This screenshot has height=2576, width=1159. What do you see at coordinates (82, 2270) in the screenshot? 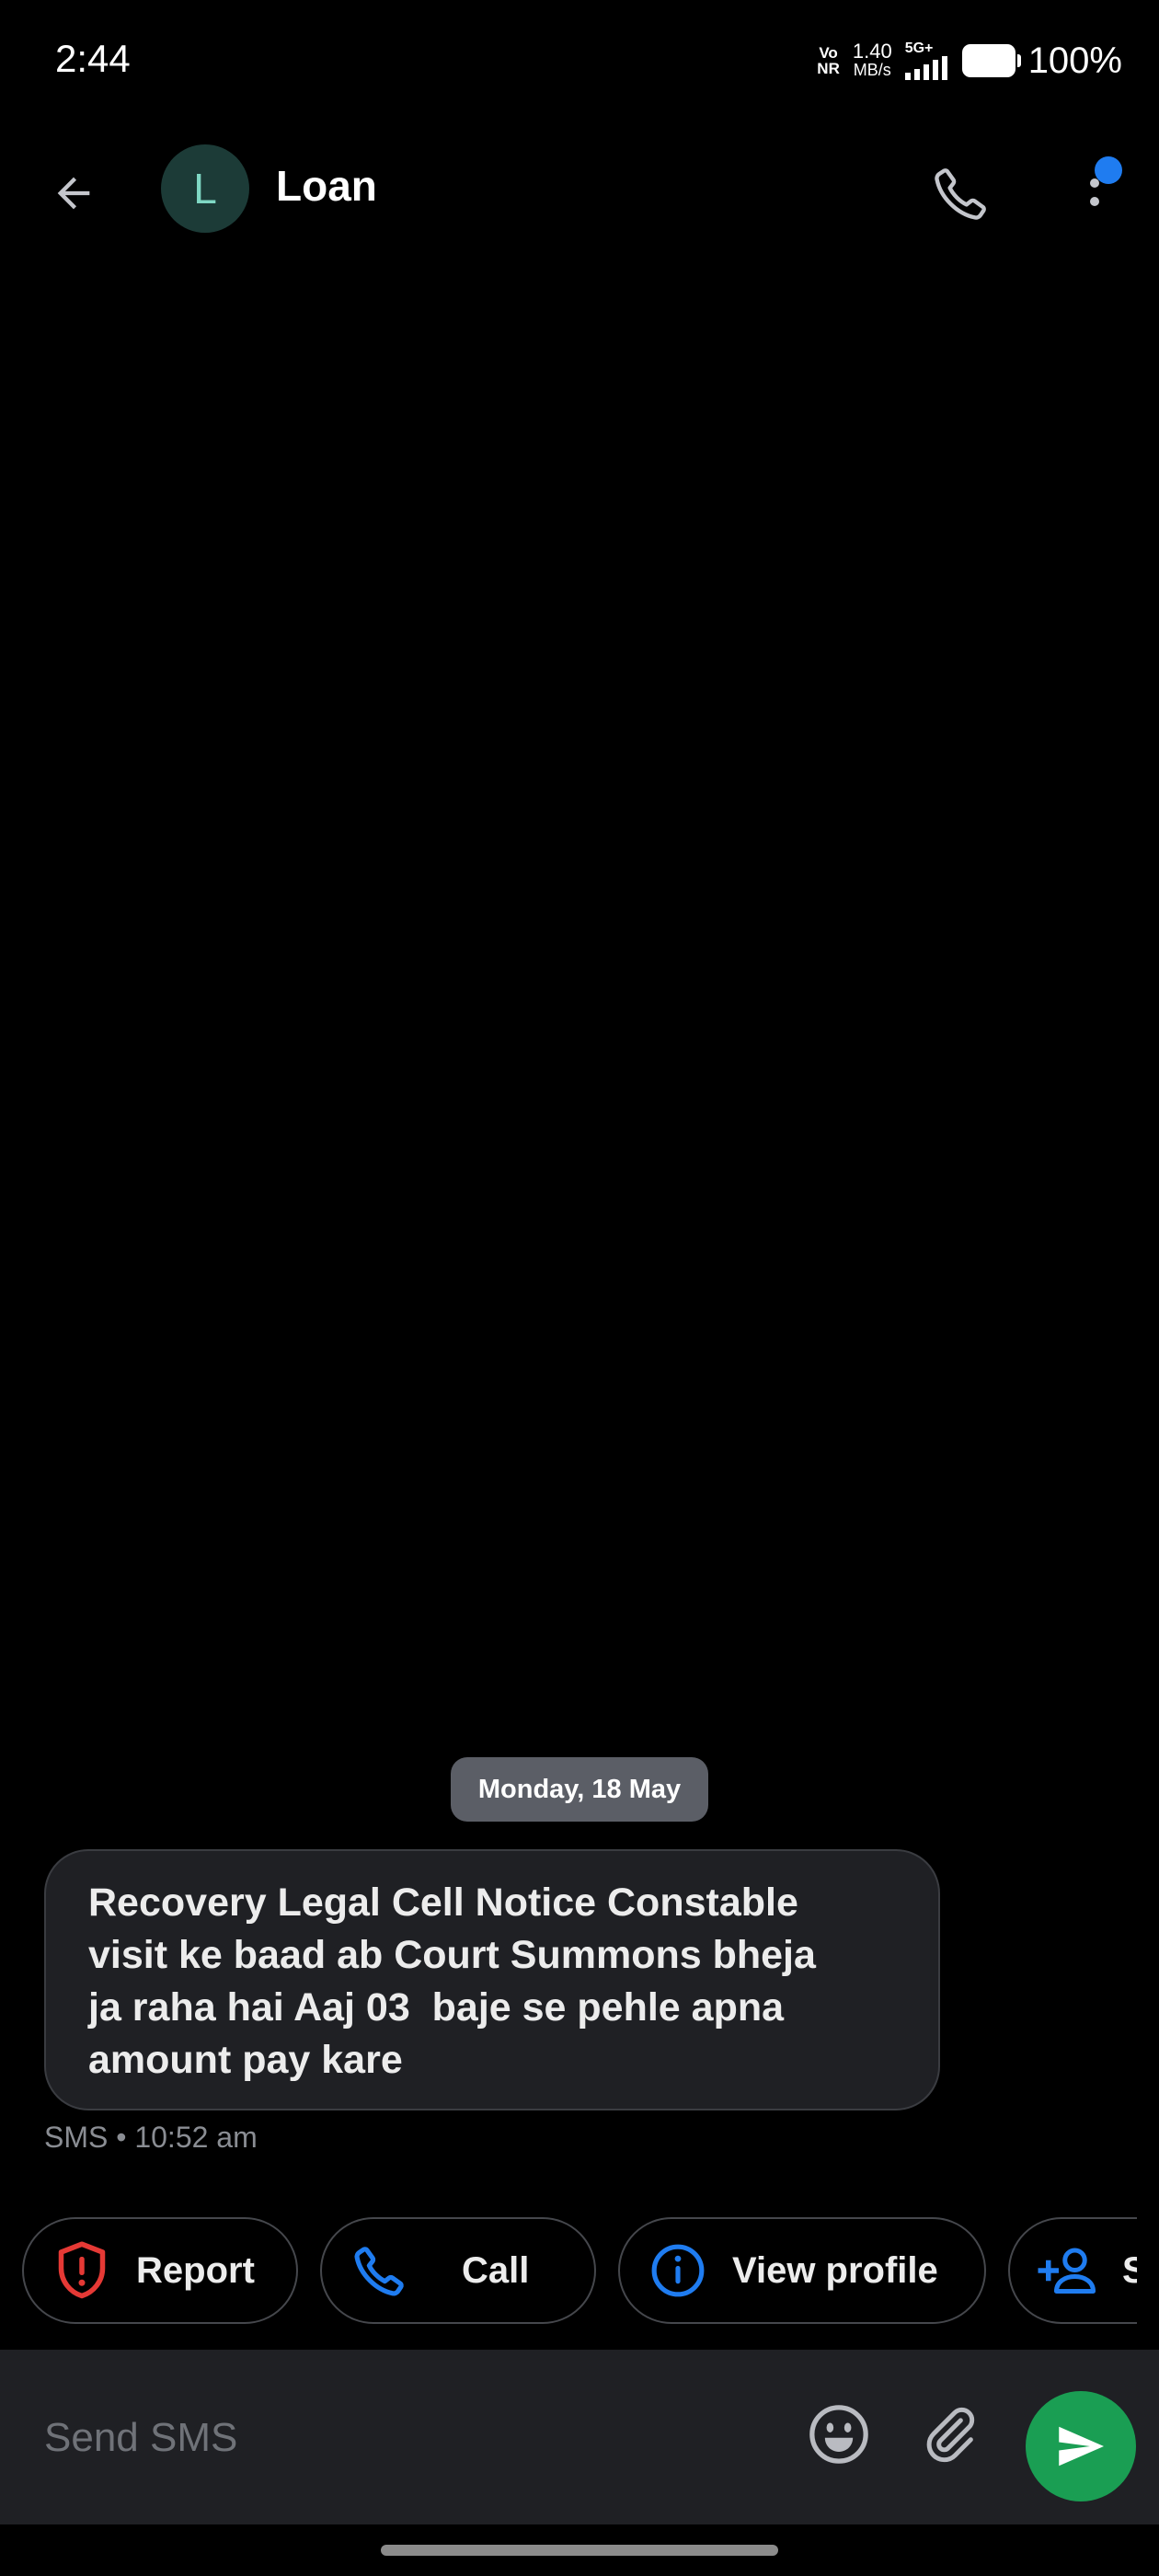
I see `shield-alert-icon` at bounding box center [82, 2270].